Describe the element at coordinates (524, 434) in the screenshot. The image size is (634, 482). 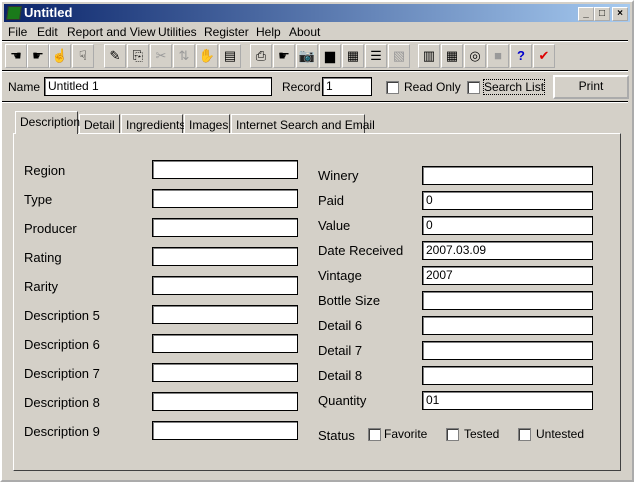
I see `status-untested-checkbox` at that location.